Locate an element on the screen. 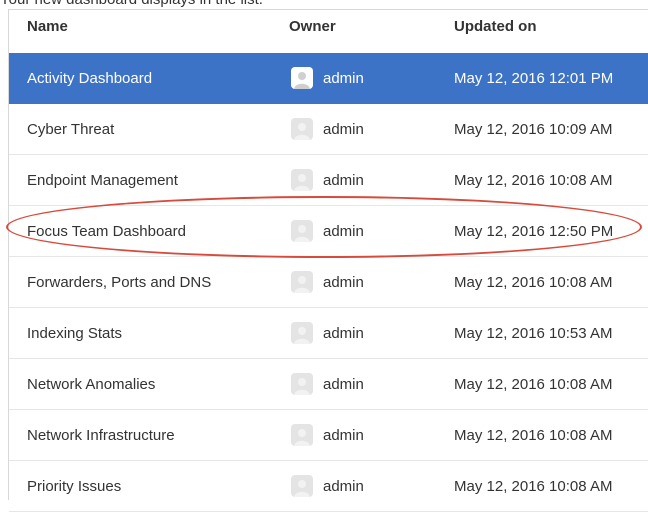 Image resolution: width=648 pixels, height=512 pixels. updated-timestamp: May 12, 2016 10:53 AM is located at coordinates (533, 333).